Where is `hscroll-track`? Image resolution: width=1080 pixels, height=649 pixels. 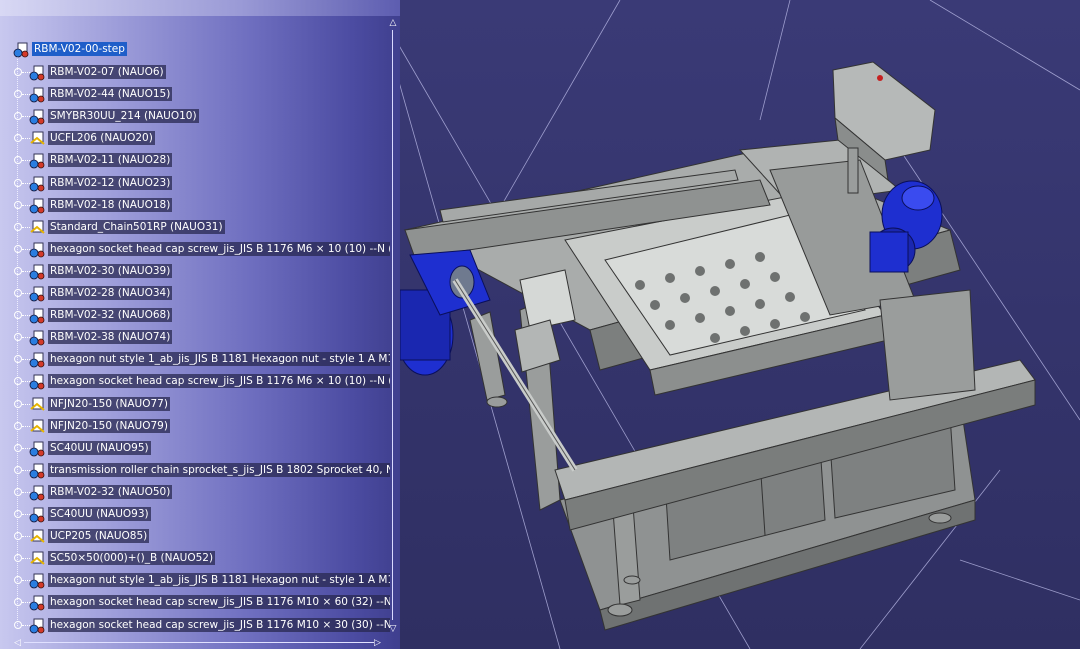
hscroll-track is located at coordinates (199, 642).